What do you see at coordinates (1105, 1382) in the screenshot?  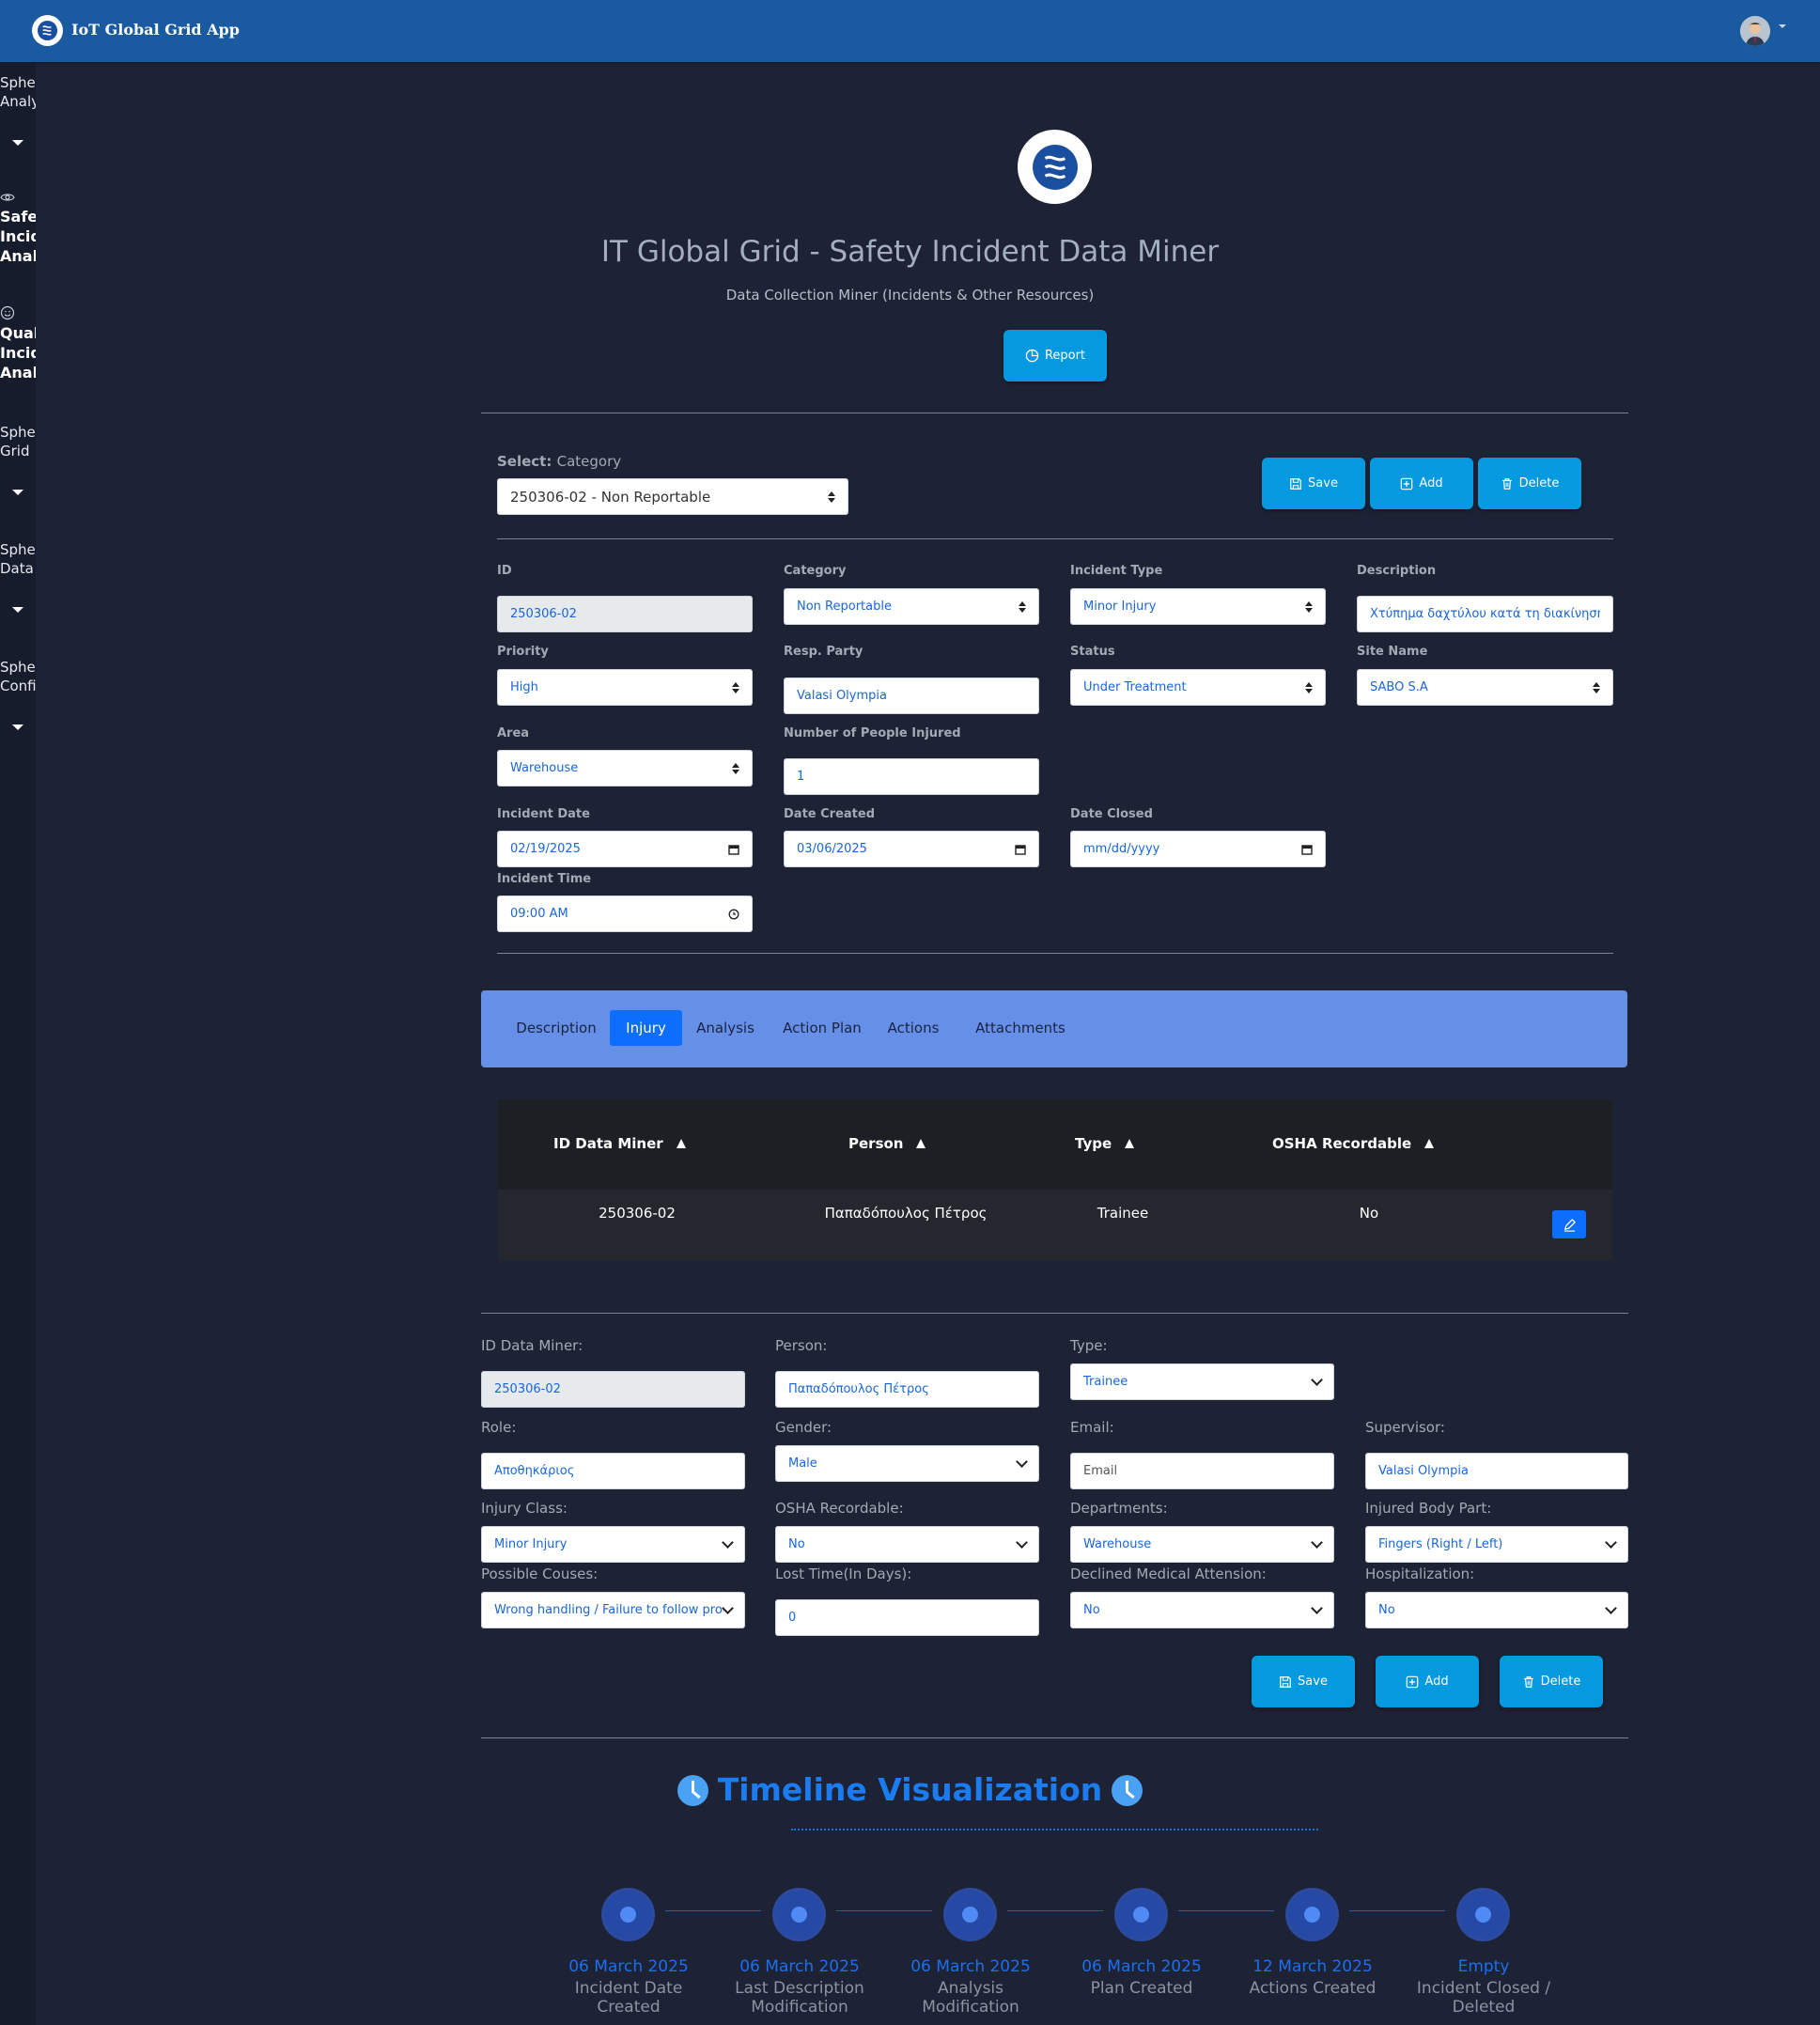 I see `type-value: Trainee` at bounding box center [1105, 1382].